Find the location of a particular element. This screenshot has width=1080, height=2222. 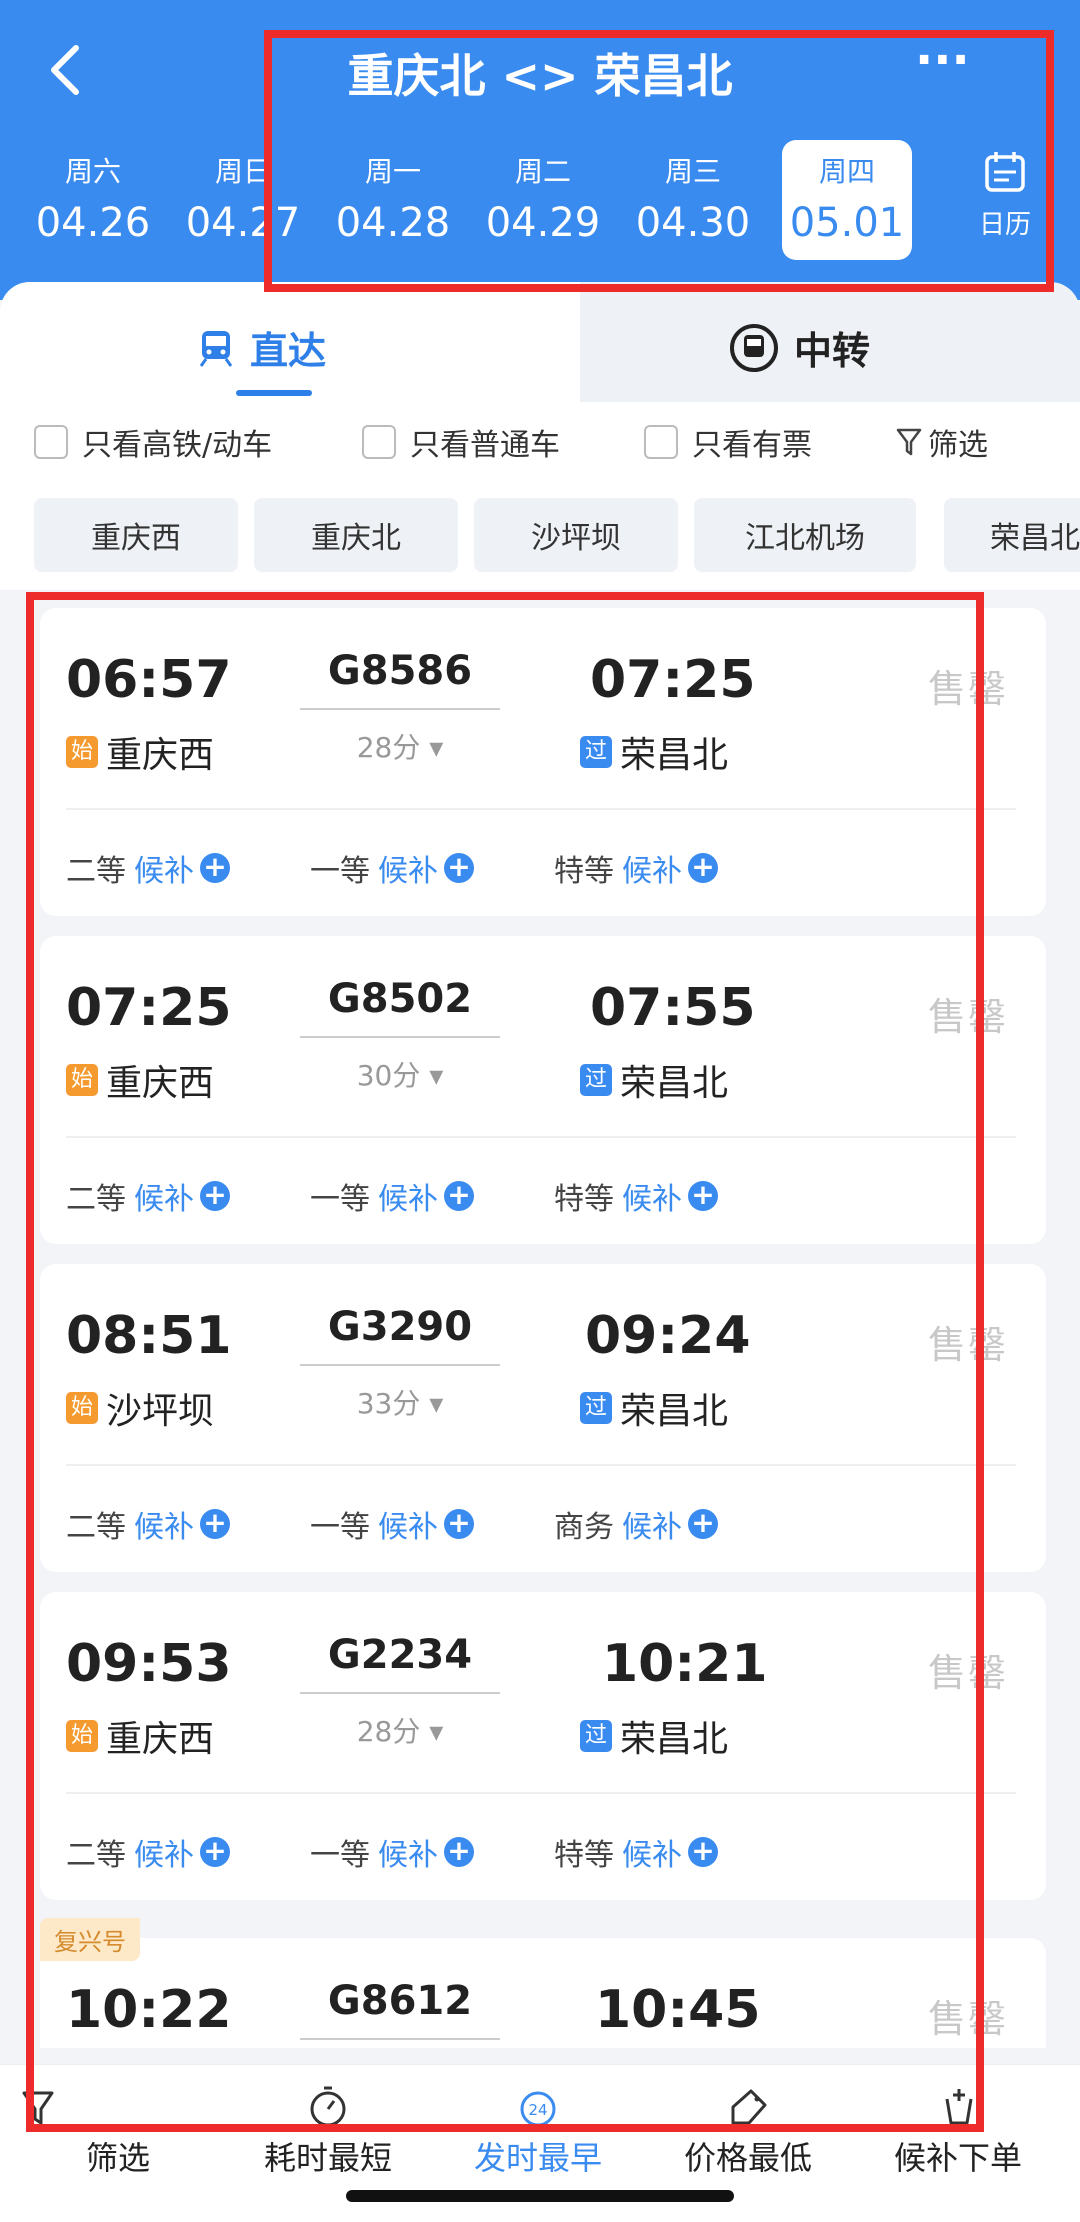

station-chip: 荣昌北 is located at coordinates (1012, 535).